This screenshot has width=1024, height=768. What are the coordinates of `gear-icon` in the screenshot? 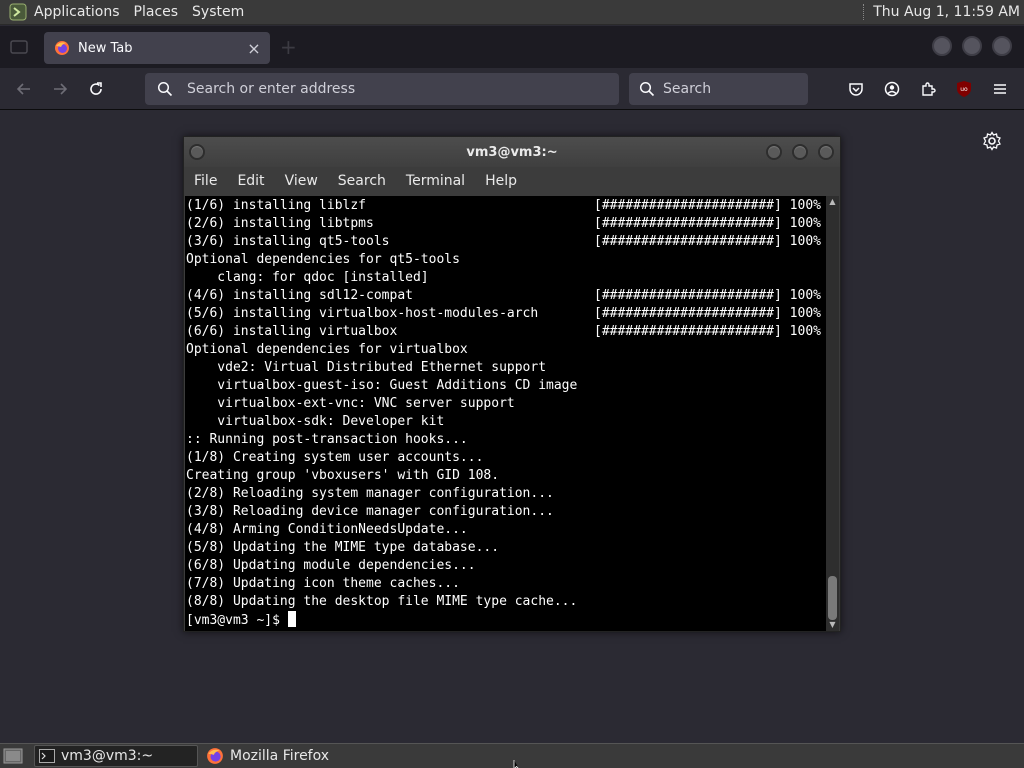 It's located at (992, 141).